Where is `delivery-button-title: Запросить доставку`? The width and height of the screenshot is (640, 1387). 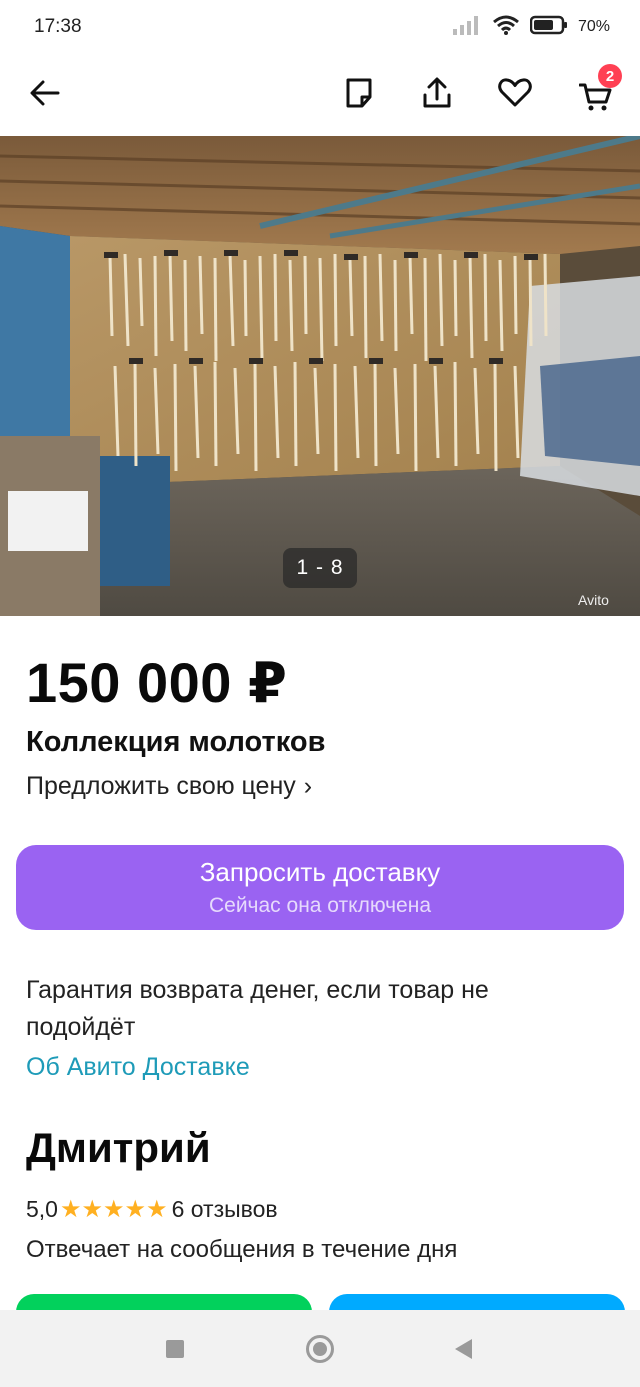 delivery-button-title: Запросить доставку is located at coordinates (320, 872).